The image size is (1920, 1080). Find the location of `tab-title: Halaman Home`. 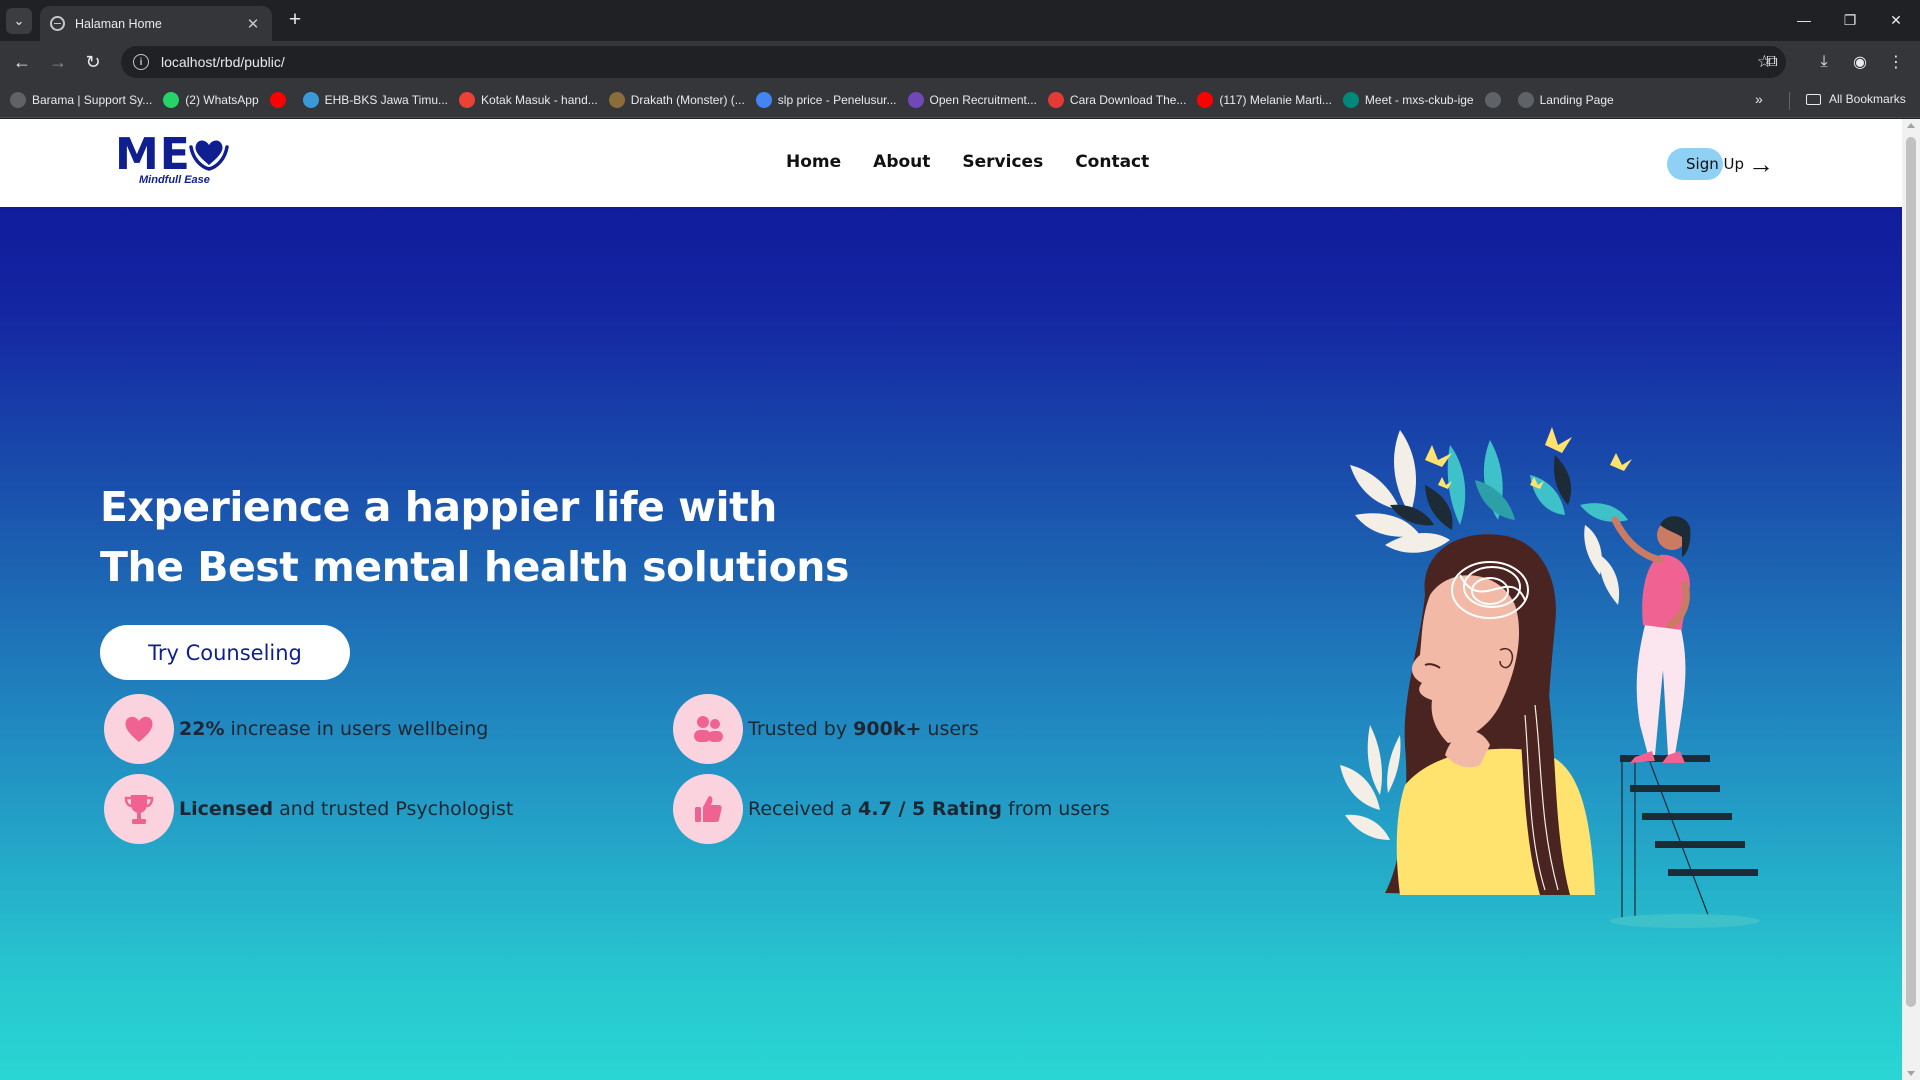

tab-title: Halaman Home is located at coordinates (118, 23).